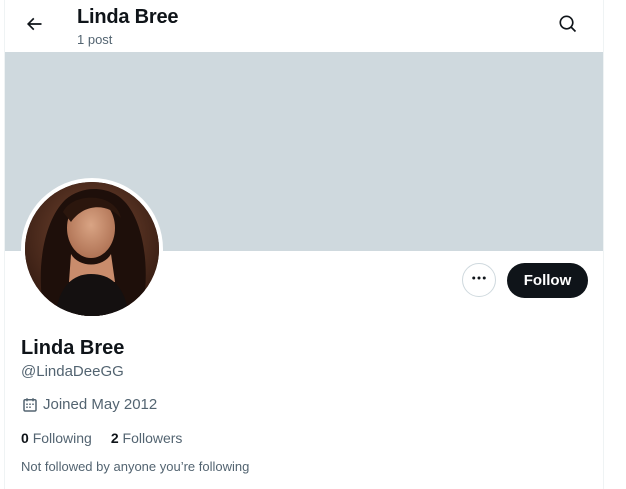 Image resolution: width=626 pixels, height=489 pixels. I want to click on profile-name: Linda Bree, so click(73, 348).